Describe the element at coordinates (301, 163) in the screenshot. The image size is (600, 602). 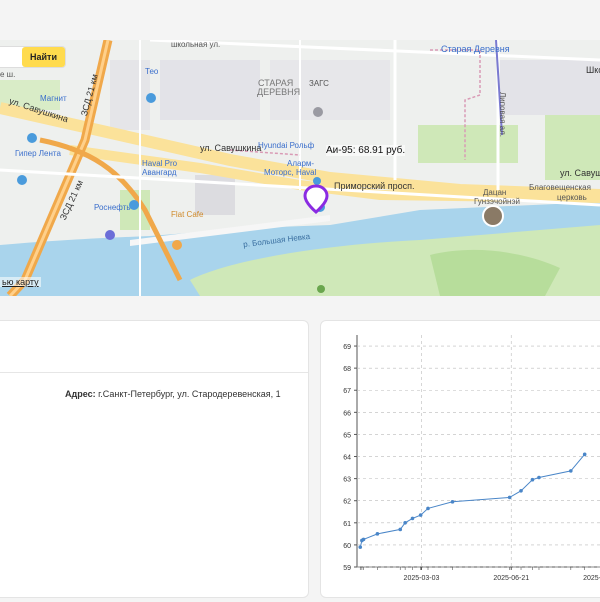
I see `poi-label: Аларм-` at that location.